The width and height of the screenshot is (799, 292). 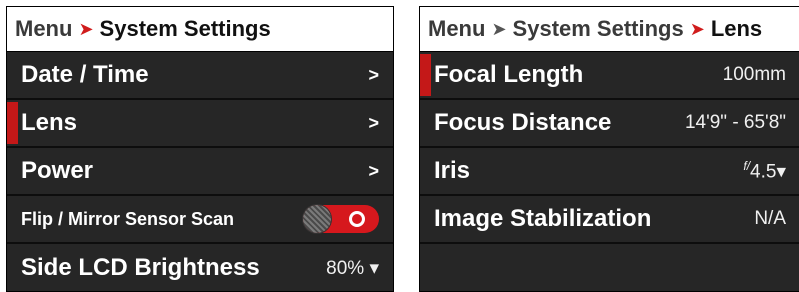 I want to click on toggle-knob, so click(x=317, y=219).